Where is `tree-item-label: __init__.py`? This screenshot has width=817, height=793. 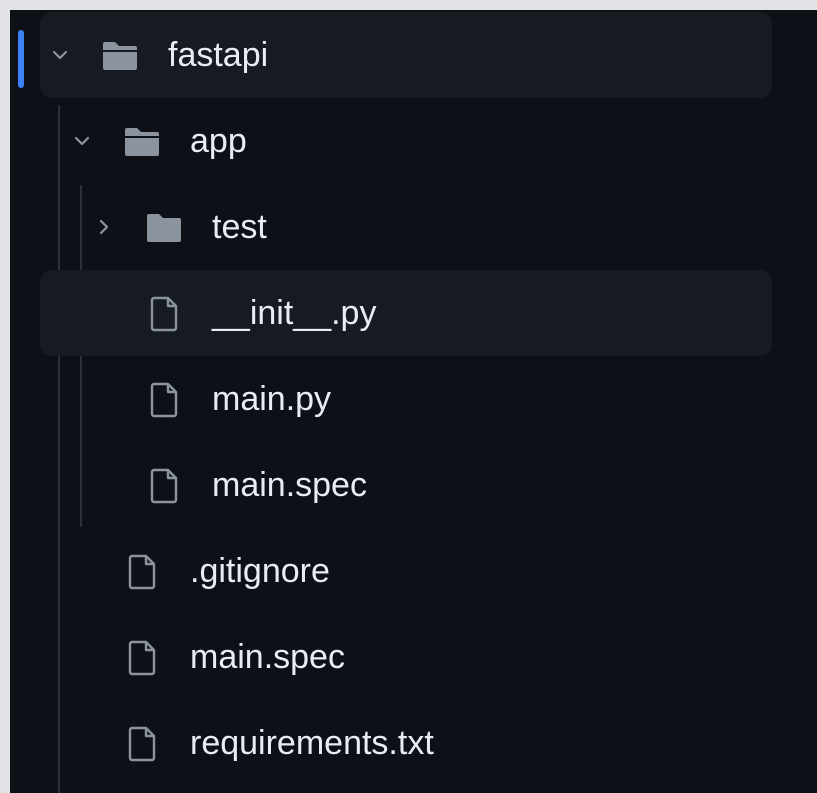
tree-item-label: __init__.py is located at coordinates (294, 313).